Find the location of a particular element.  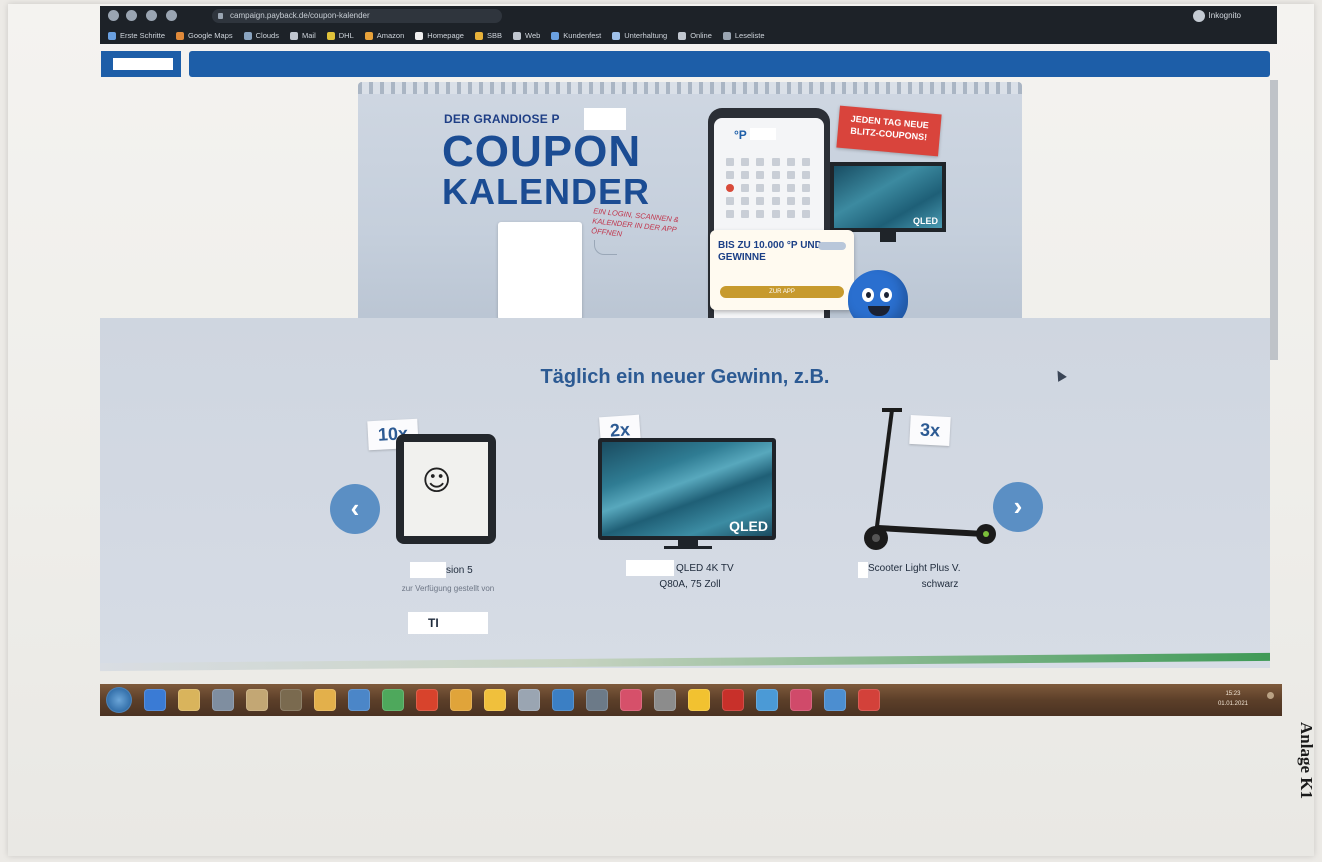

bookmark-item: Mail is located at coordinates (302, 35).